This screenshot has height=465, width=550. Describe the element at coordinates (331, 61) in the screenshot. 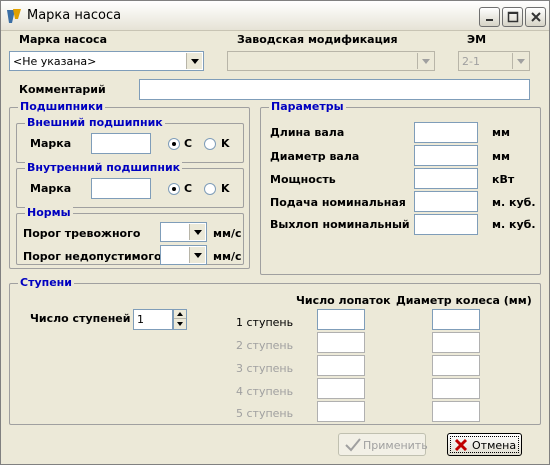

I see `factory-mod-select` at that location.